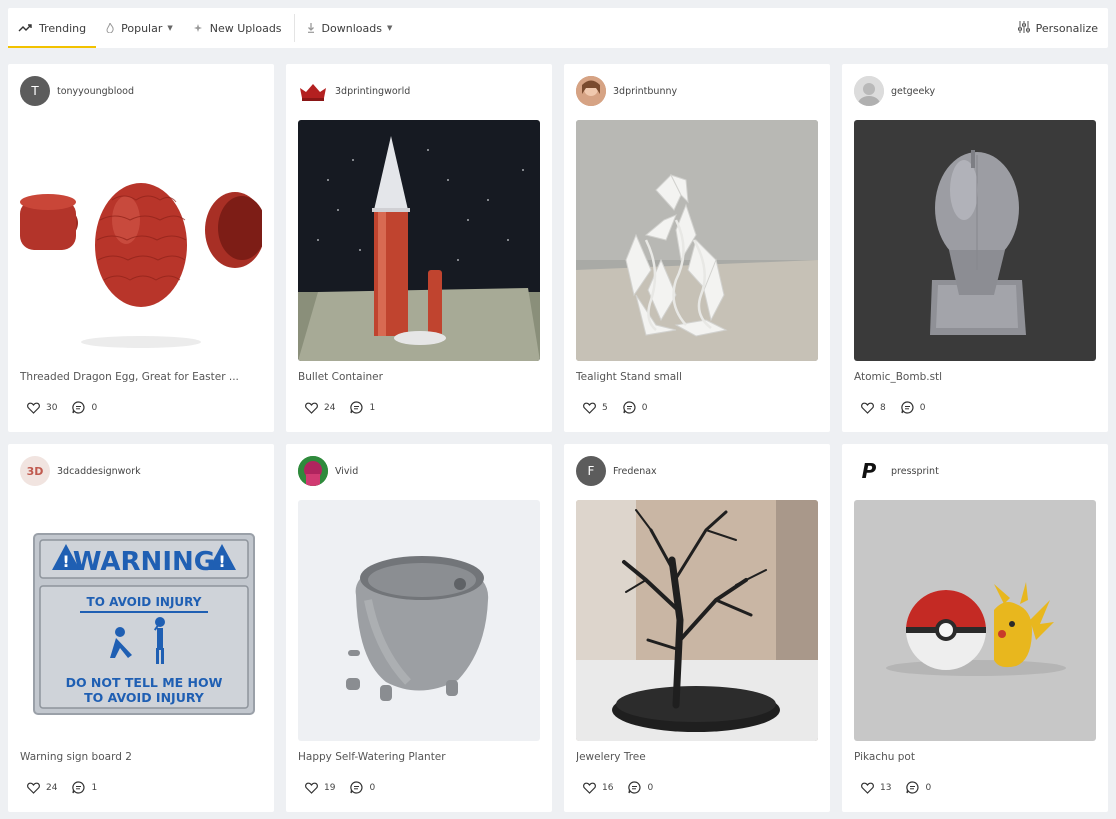 Image resolution: width=1116 pixels, height=819 pixels. Describe the element at coordinates (598, 788) in the screenshot. I see `like-button: 16` at that location.